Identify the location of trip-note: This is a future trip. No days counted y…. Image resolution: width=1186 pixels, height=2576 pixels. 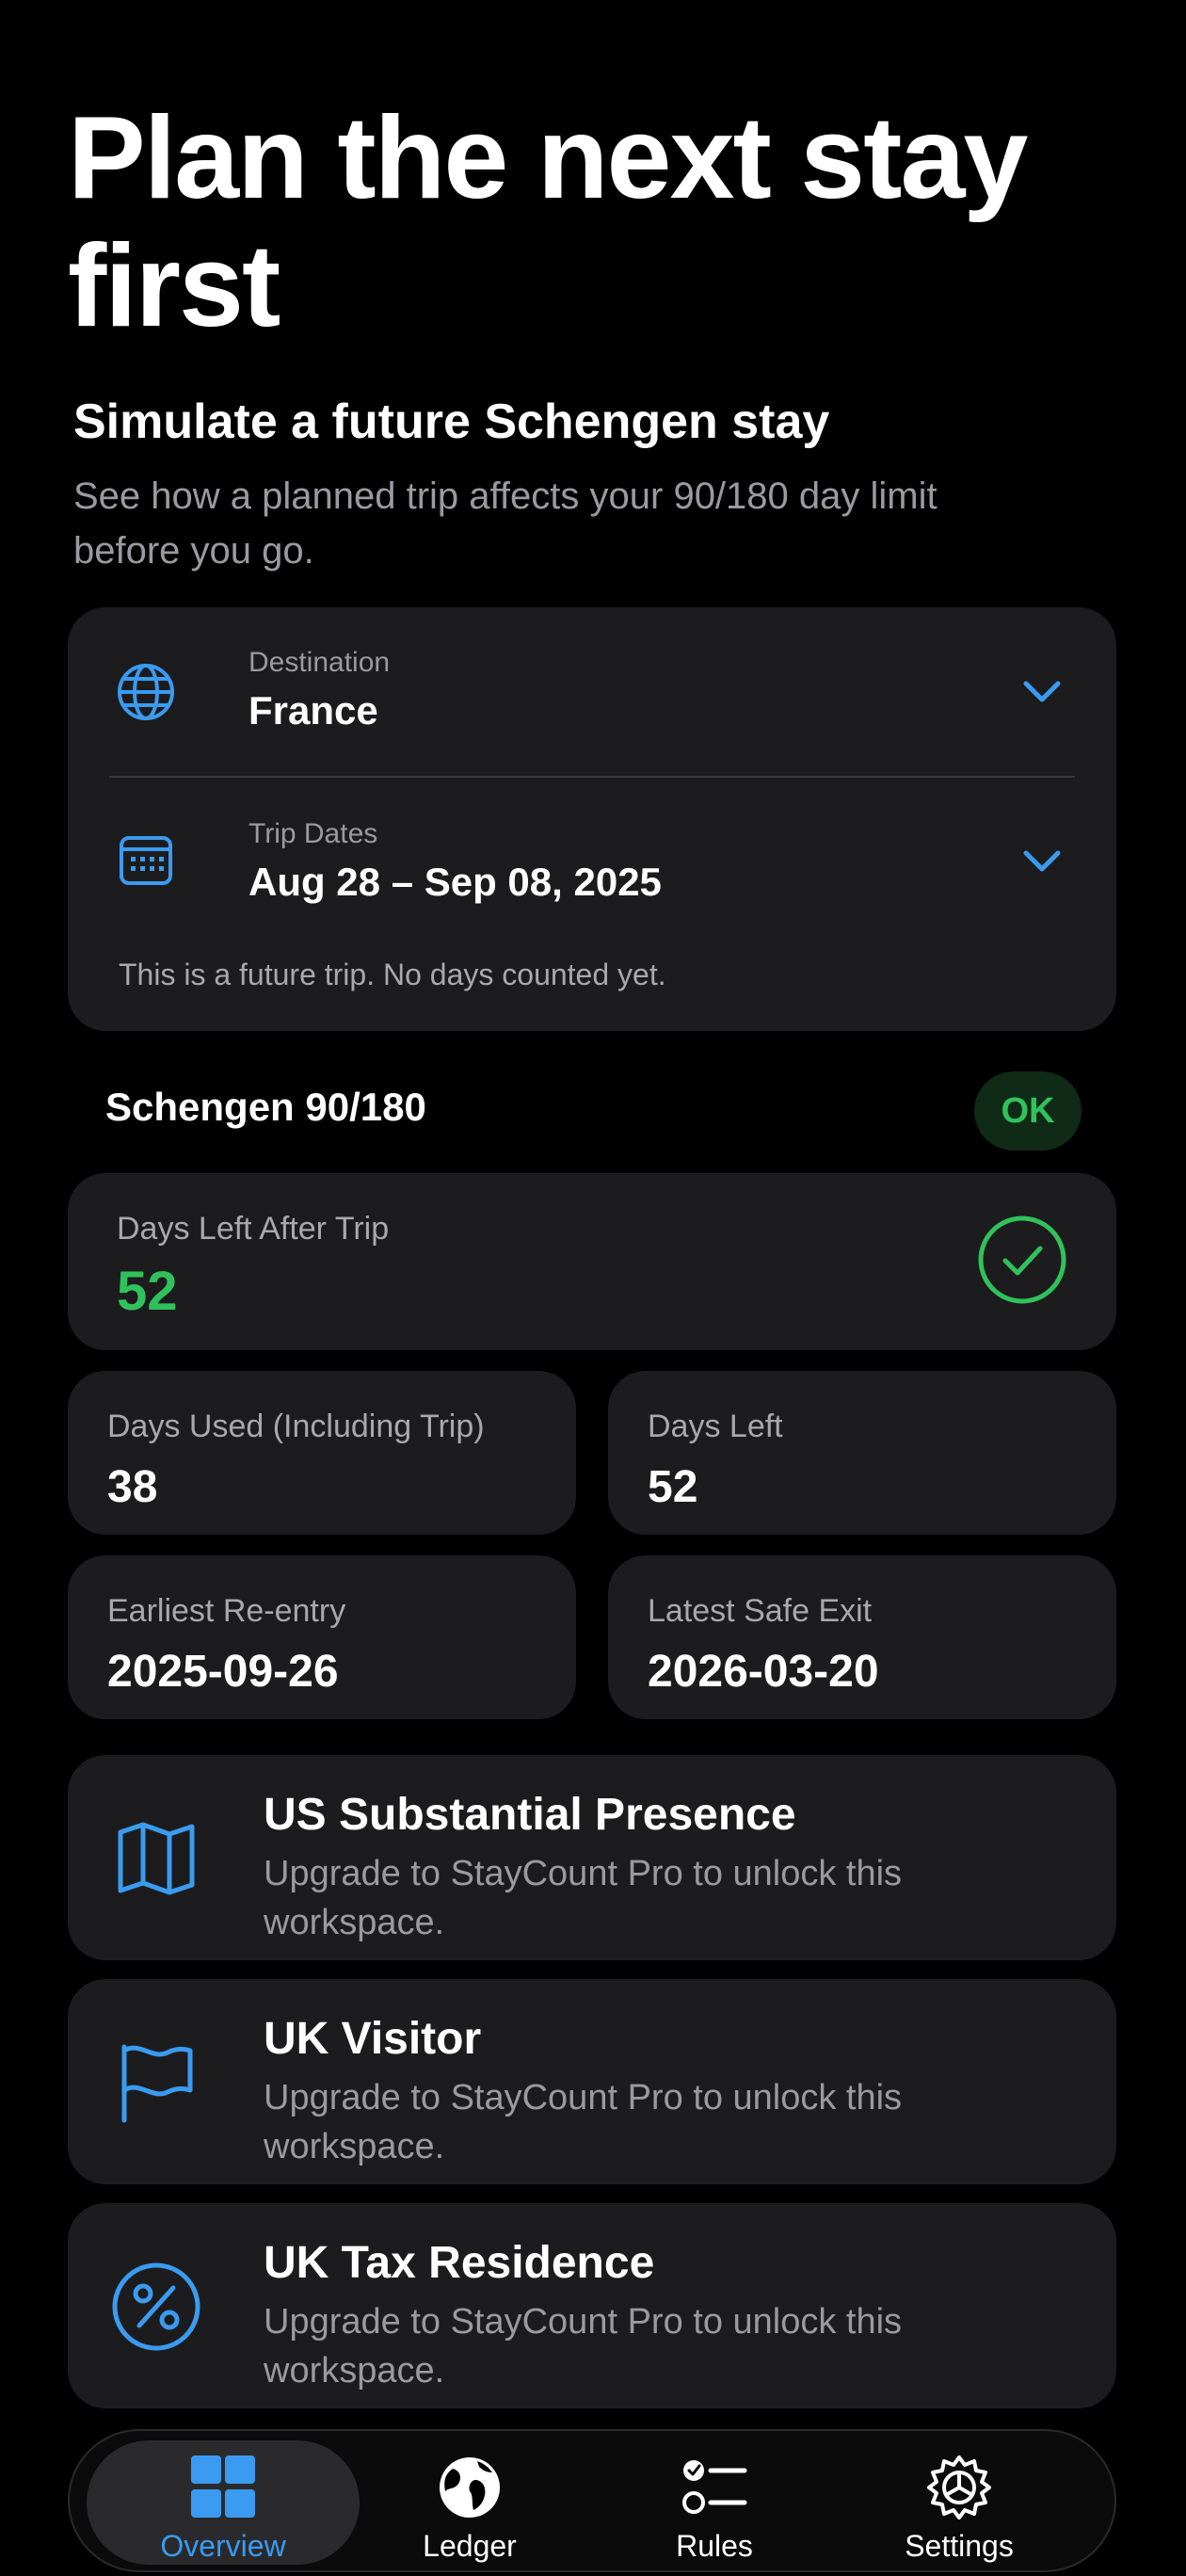
(392, 974).